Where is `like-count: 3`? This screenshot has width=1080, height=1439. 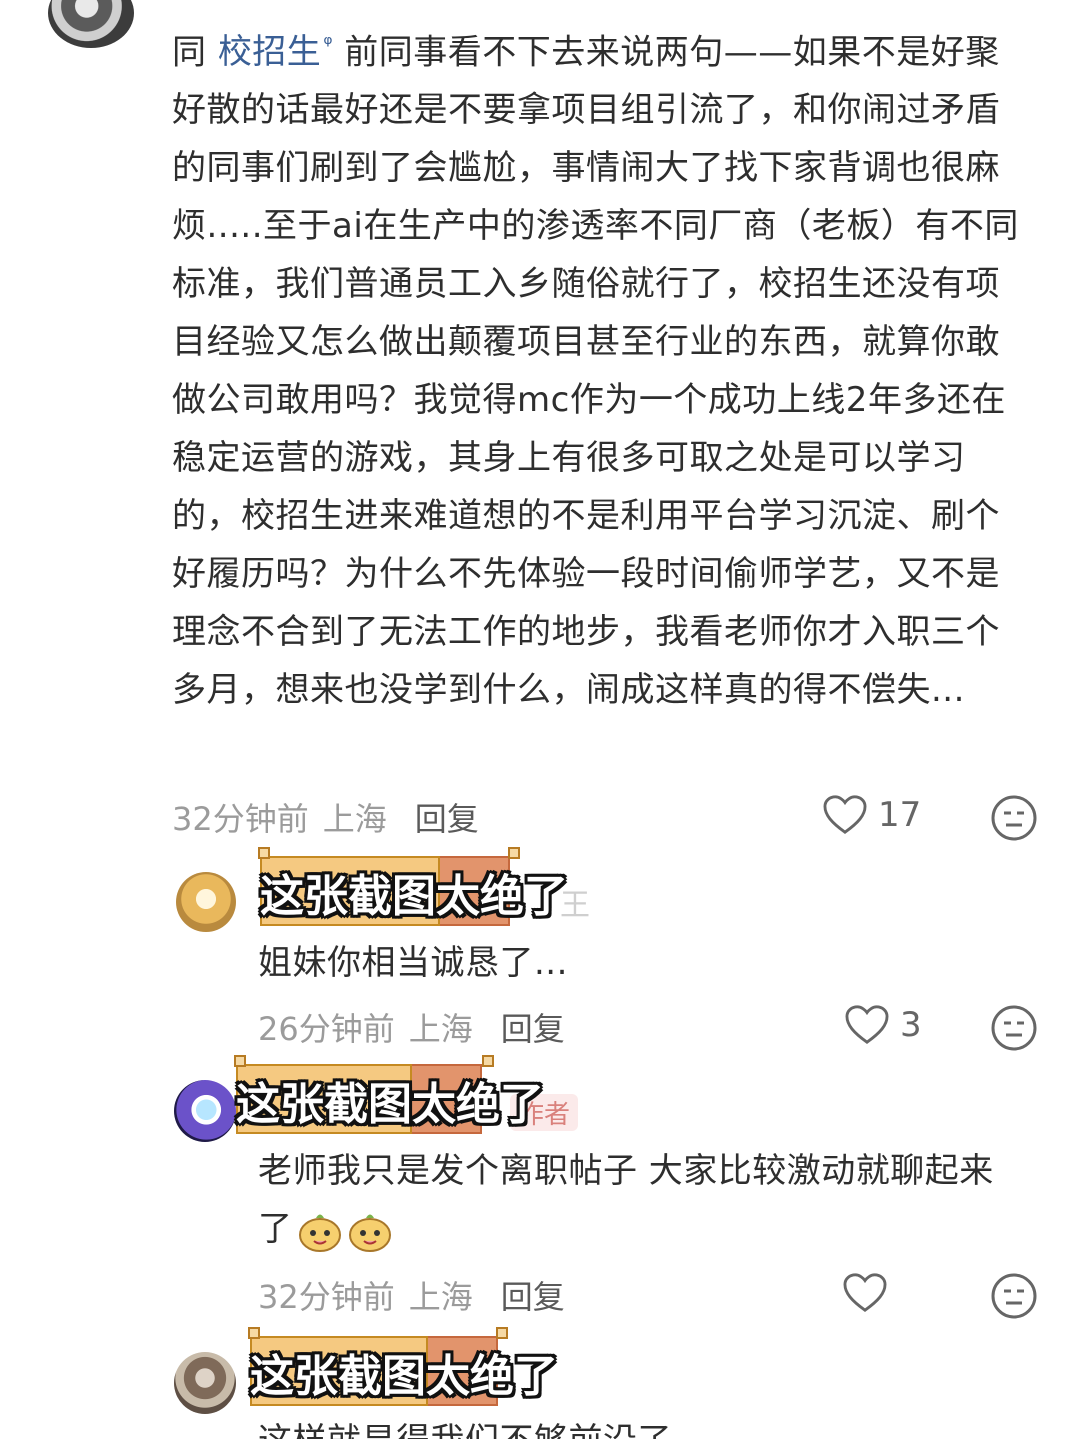
like-count: 3 is located at coordinates (911, 1025).